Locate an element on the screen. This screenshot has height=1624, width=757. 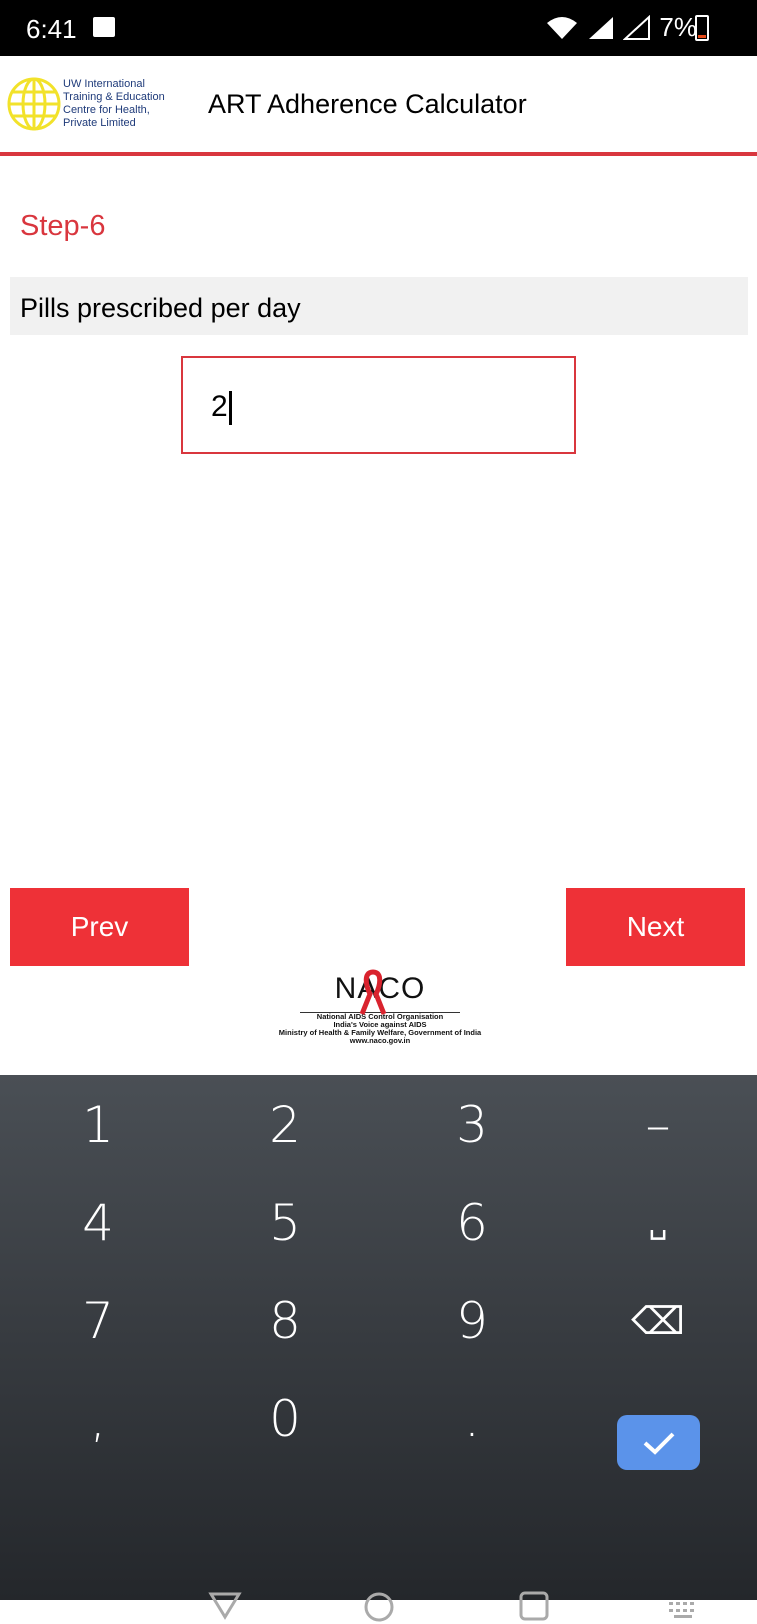
check-icon is located at coordinates (658, 1443).